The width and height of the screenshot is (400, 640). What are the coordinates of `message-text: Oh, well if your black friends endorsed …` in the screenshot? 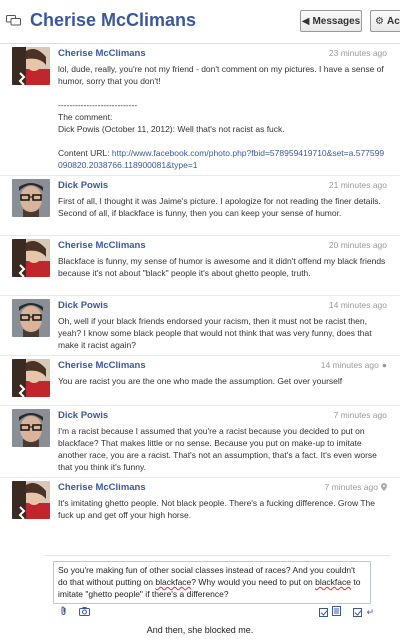 It's located at (215, 333).